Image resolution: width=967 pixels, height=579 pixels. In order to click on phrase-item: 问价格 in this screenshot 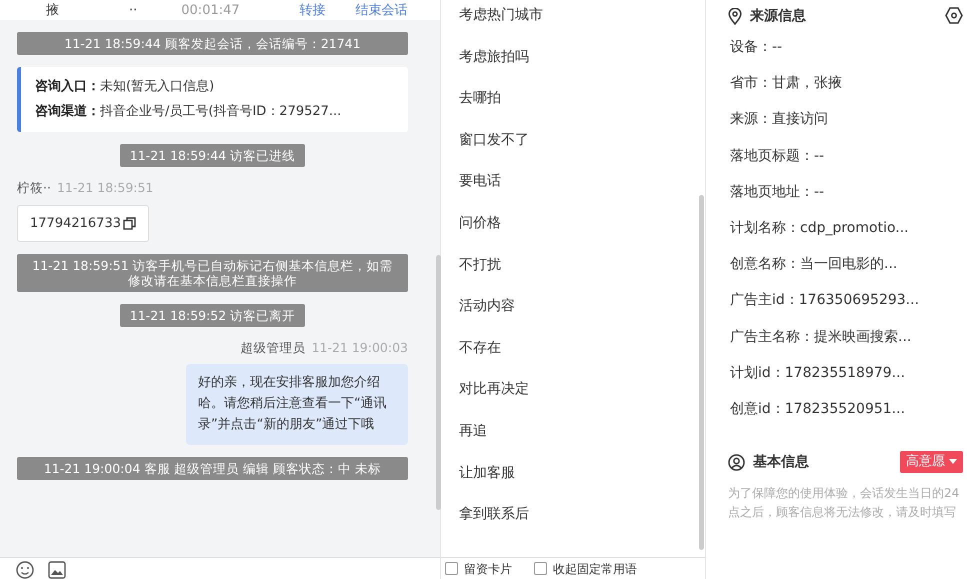, I will do `click(573, 233)`.